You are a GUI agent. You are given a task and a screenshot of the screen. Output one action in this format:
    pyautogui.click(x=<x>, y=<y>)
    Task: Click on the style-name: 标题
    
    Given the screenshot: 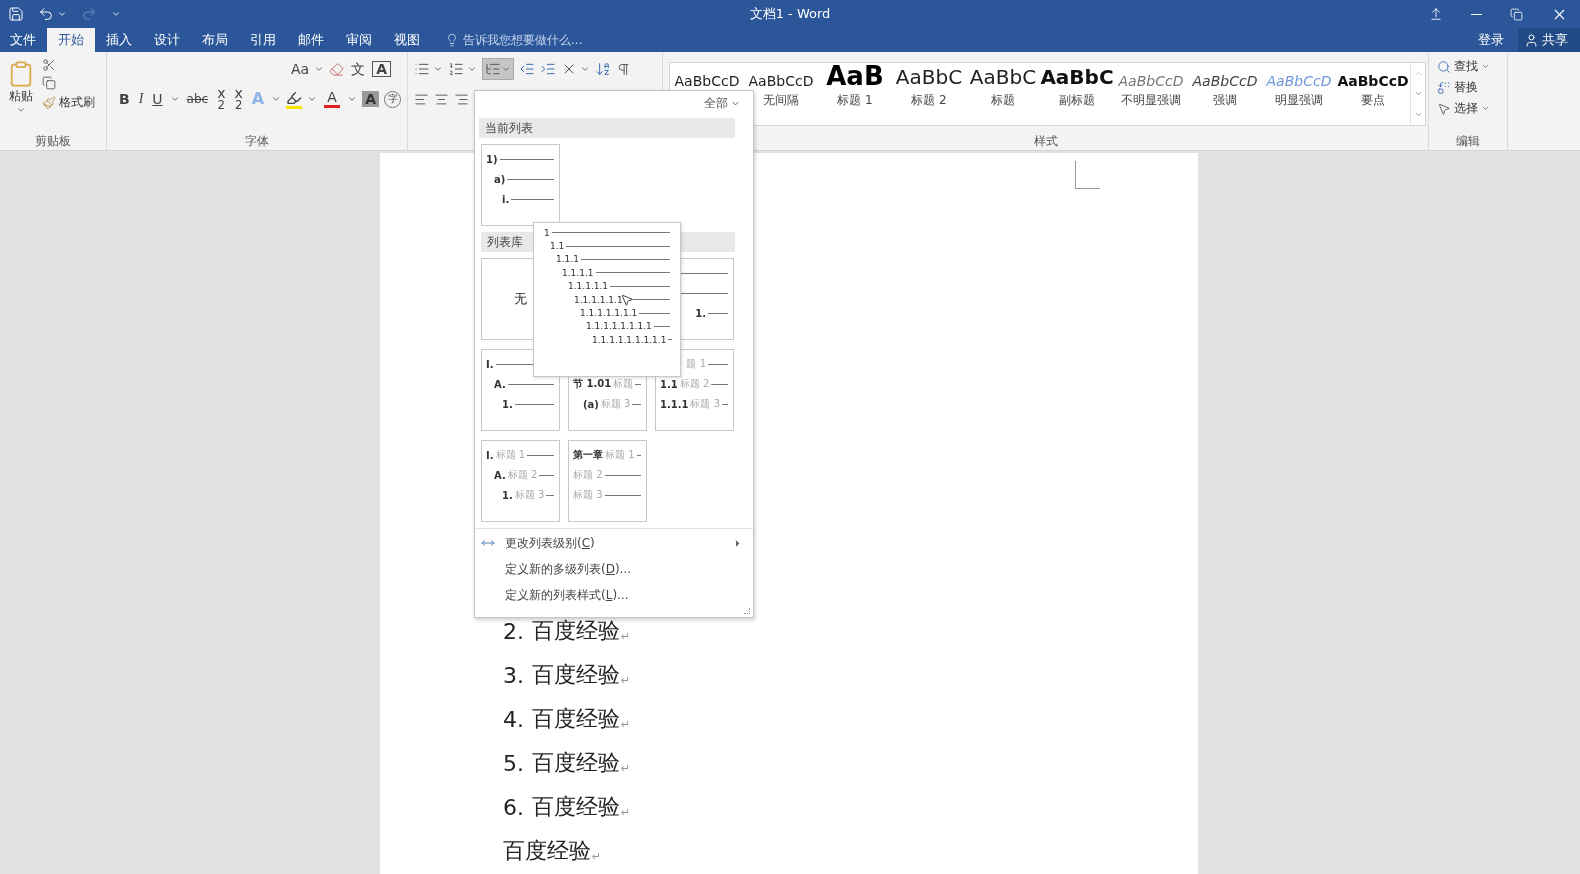 What is the action you would take?
    pyautogui.click(x=1003, y=100)
    